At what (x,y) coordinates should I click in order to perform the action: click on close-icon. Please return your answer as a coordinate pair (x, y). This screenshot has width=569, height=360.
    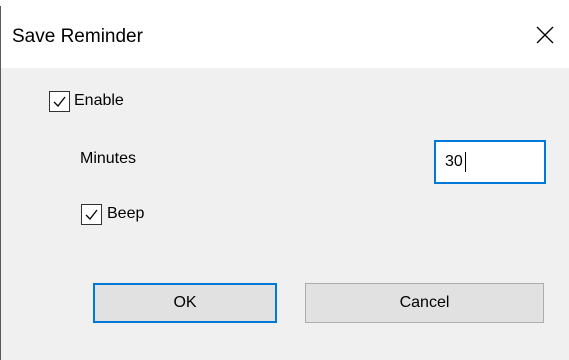
    Looking at the image, I should click on (545, 37).